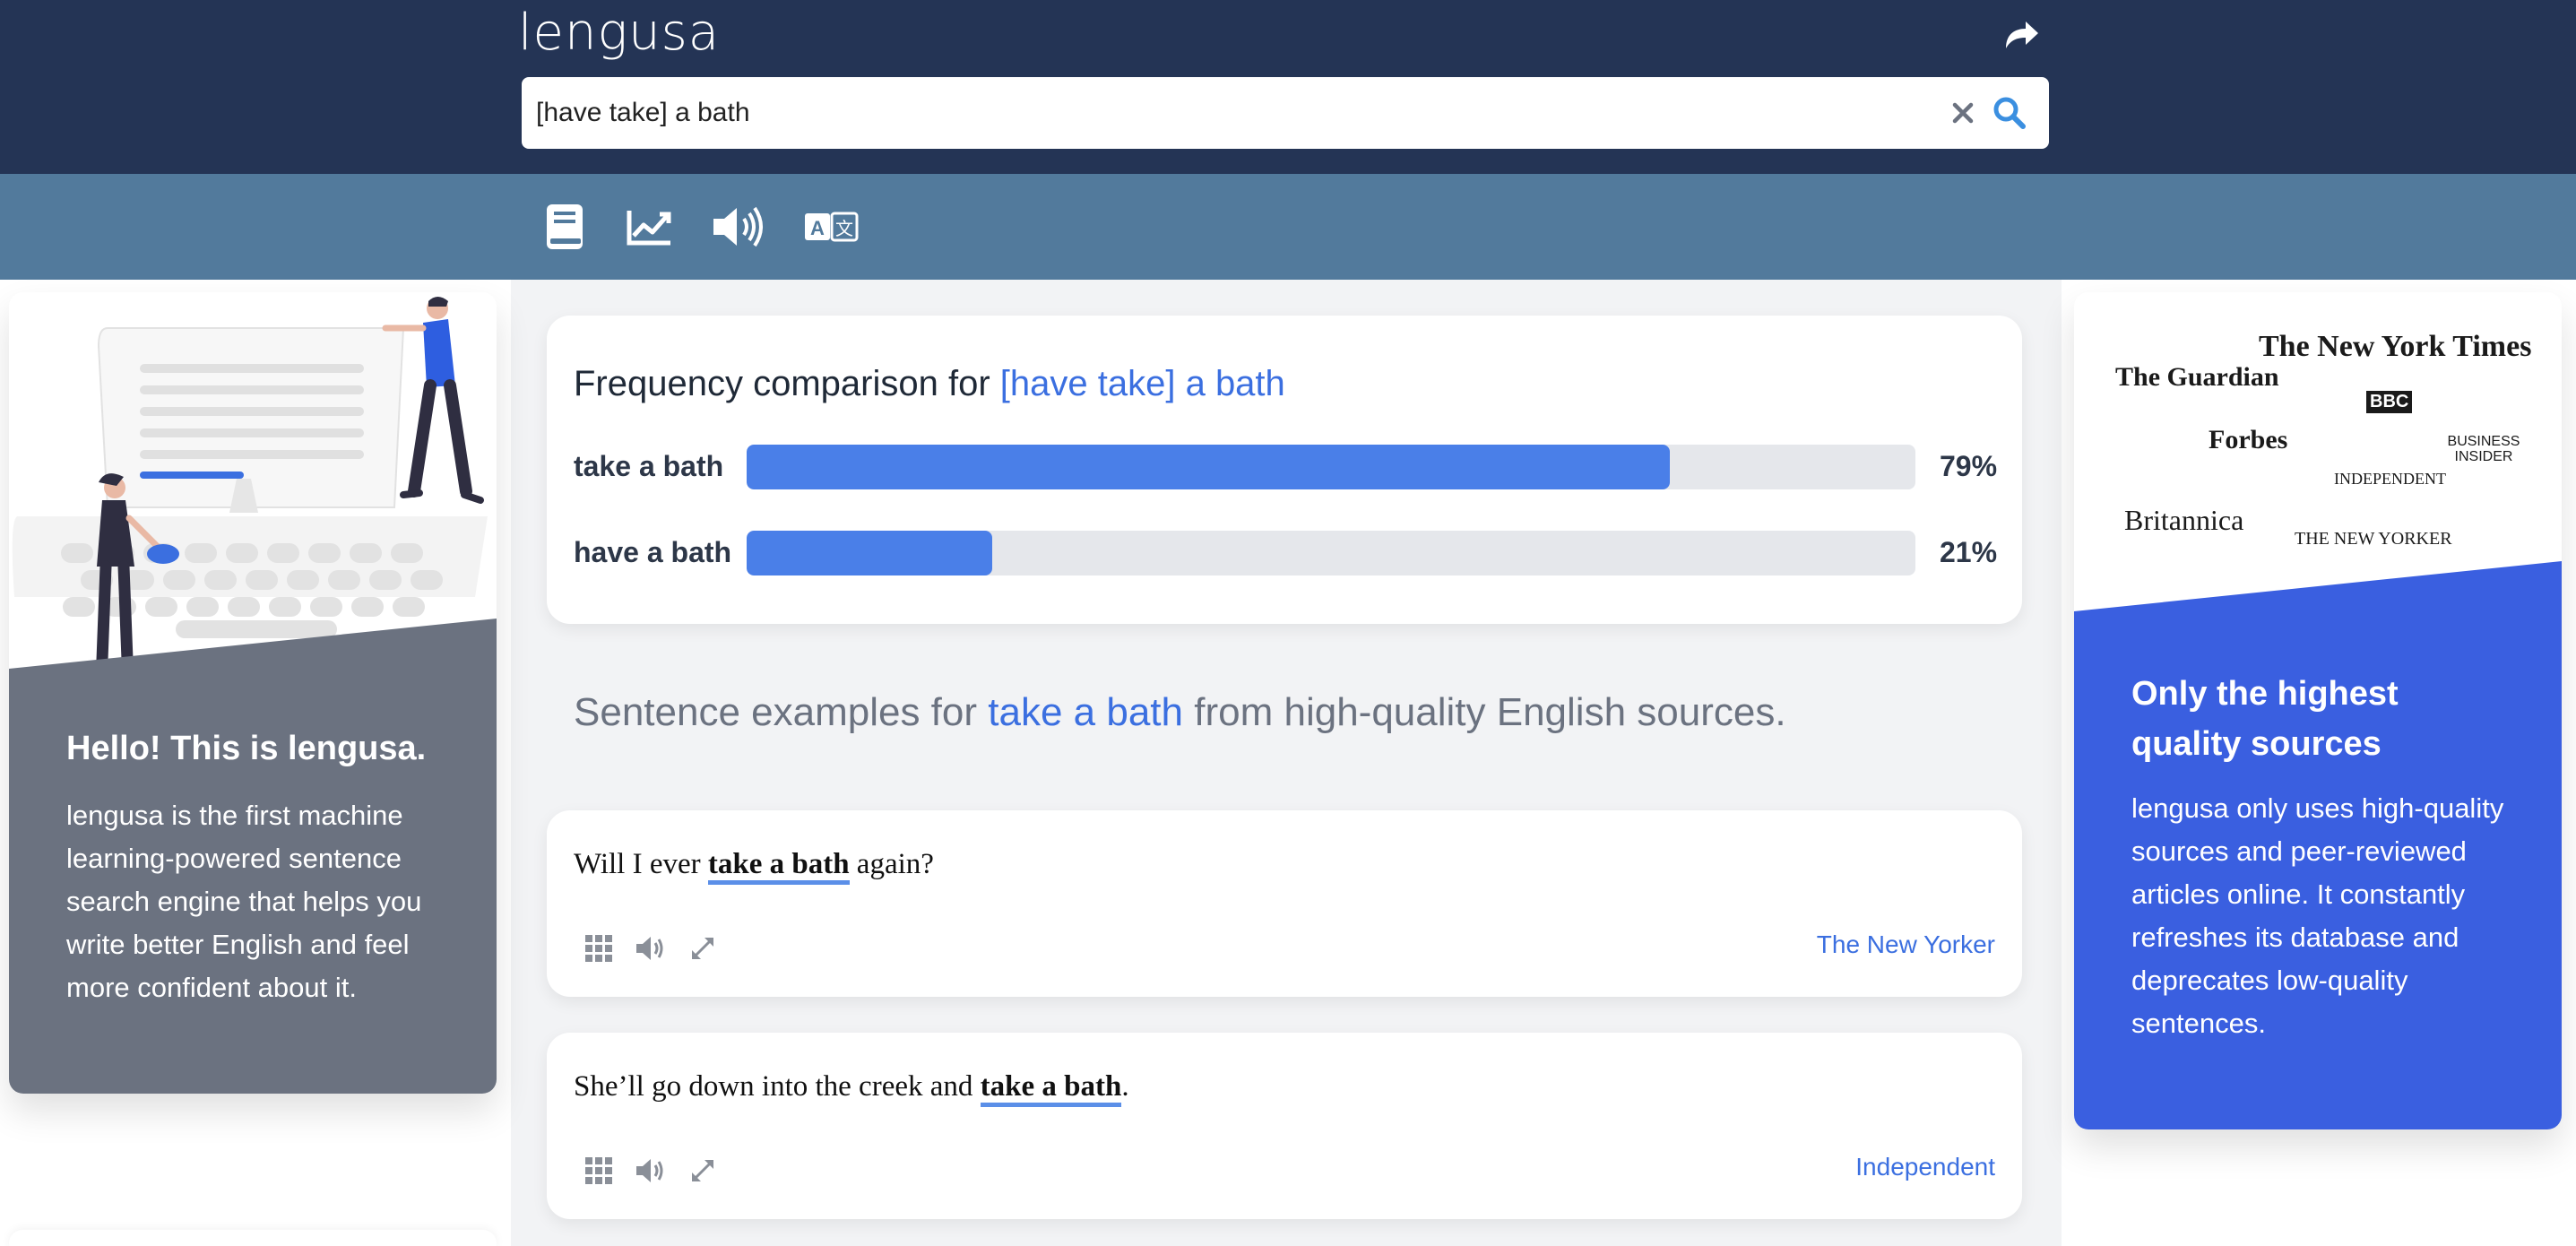 Image resolution: width=2576 pixels, height=1246 pixels. I want to click on book-icon, so click(564, 227).